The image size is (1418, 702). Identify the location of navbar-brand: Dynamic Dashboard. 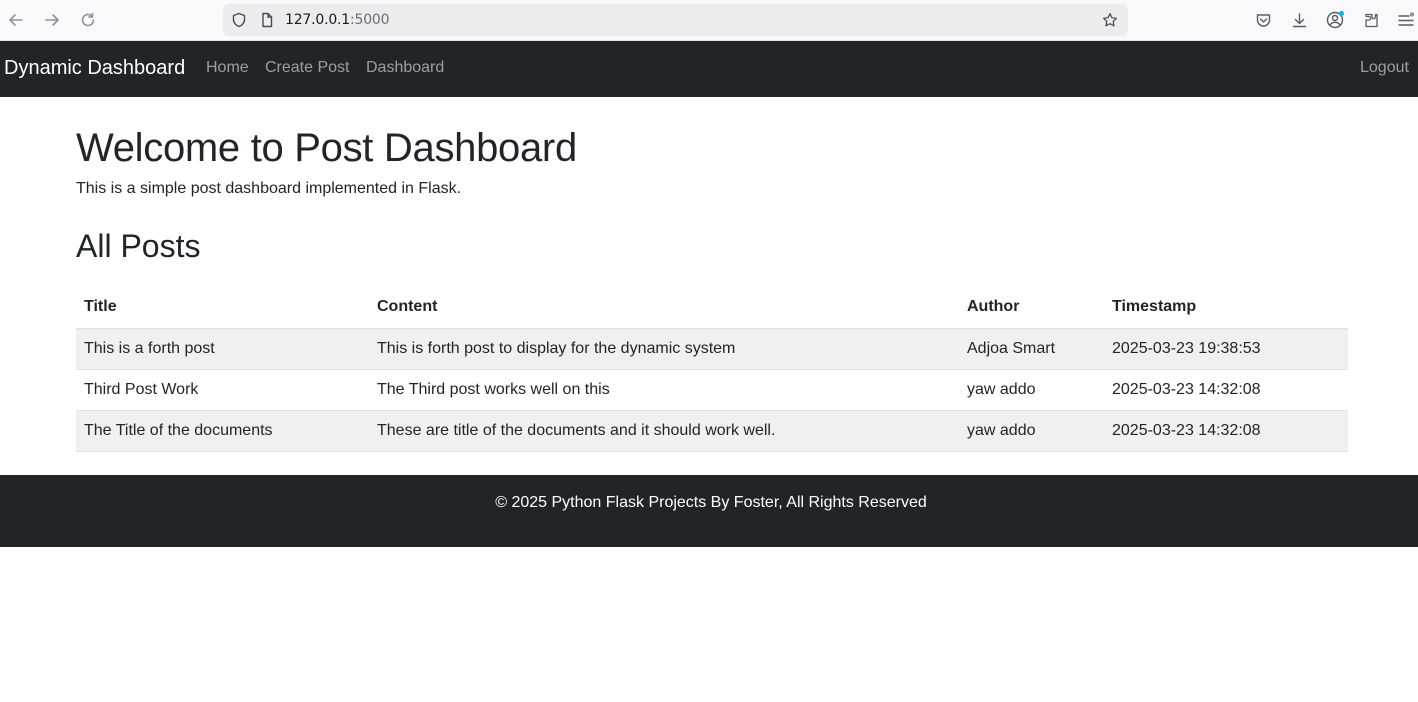
(94, 68).